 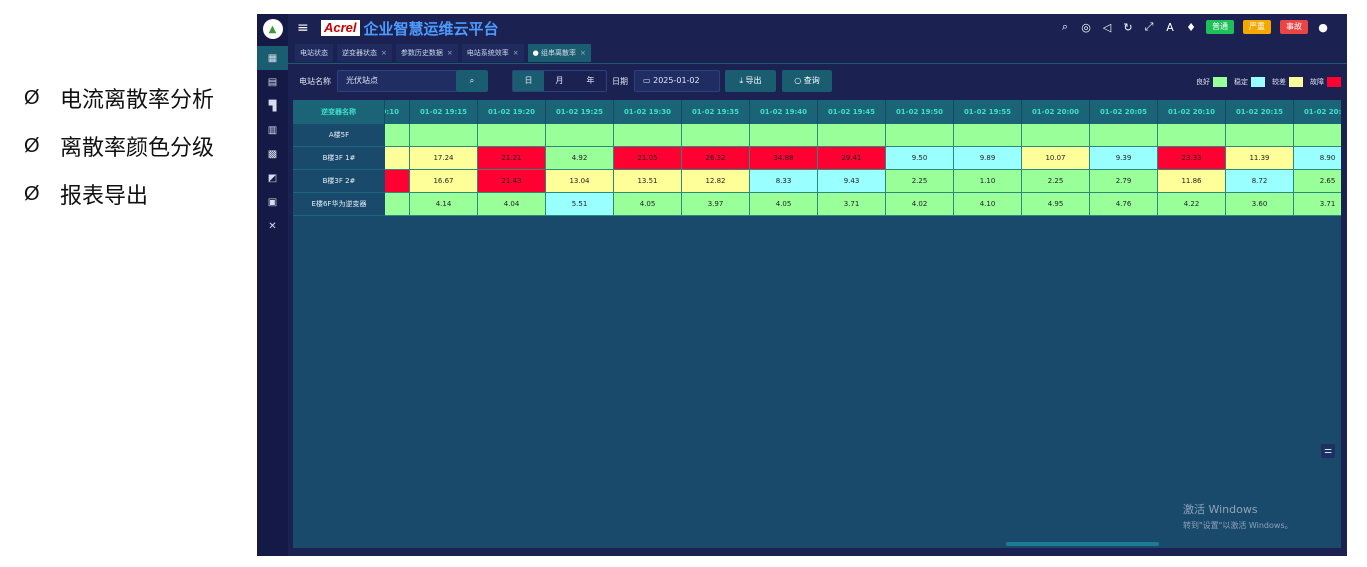 I want to click on dispersion-cell: 21.05, so click(x=648, y=158).